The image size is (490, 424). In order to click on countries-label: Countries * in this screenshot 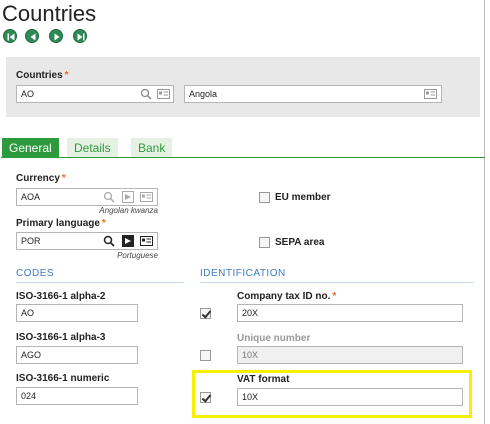, I will do `click(42, 75)`.